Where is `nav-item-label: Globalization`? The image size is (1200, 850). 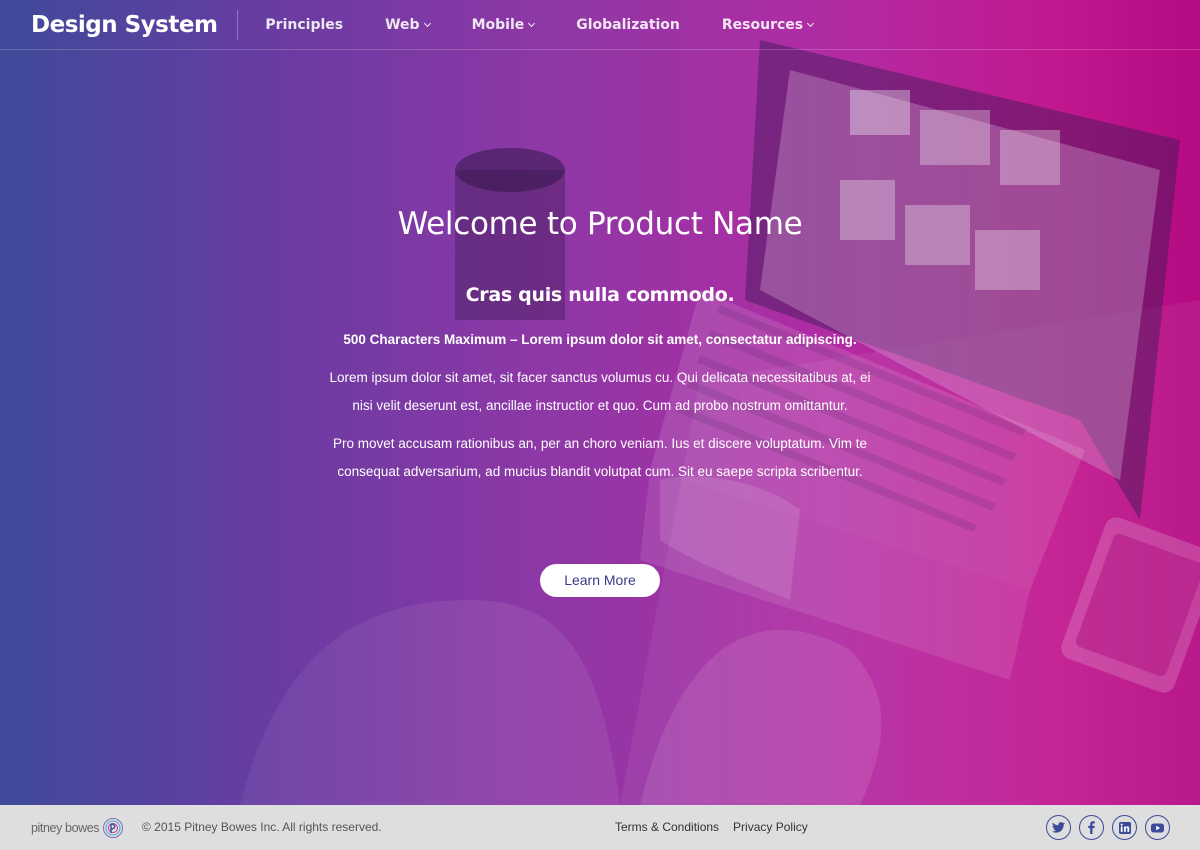 nav-item-label: Globalization is located at coordinates (628, 24).